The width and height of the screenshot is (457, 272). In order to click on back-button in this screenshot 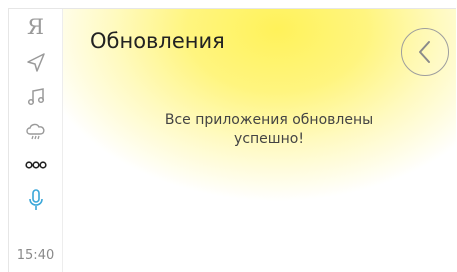, I will do `click(425, 52)`.